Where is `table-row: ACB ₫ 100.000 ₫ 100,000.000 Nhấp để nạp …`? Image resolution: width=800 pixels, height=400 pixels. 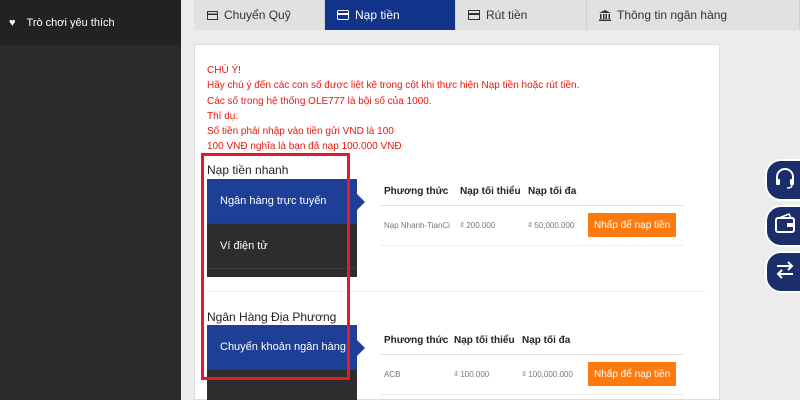
table-row: ACB ₫ 100.000 ₫ 100,000.000 Nhấp để nạp … is located at coordinates (532, 374).